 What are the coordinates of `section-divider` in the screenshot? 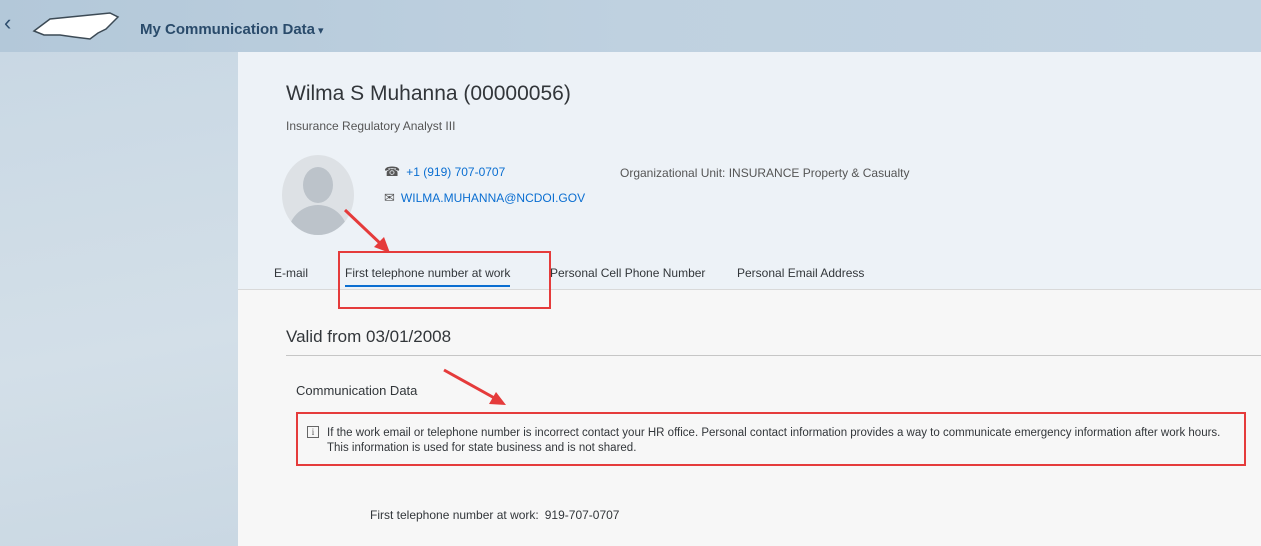 It's located at (773, 355).